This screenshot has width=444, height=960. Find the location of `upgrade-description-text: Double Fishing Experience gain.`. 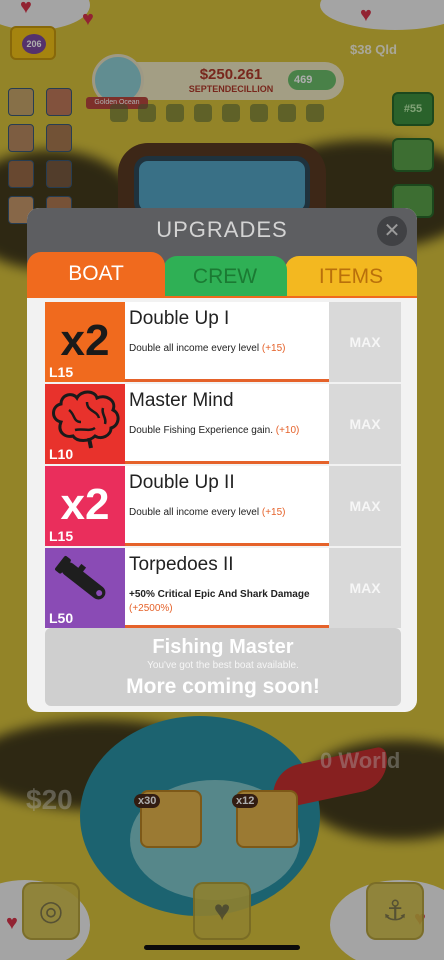

upgrade-description-text: Double Fishing Experience gain. is located at coordinates (201, 430).